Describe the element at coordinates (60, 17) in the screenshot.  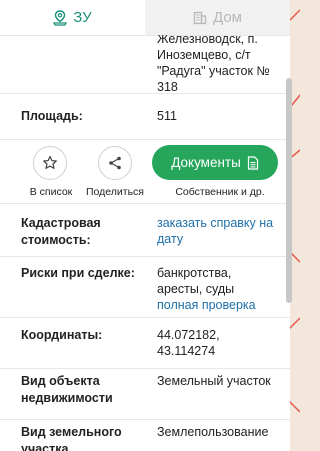
I see `land-plot-icon` at that location.